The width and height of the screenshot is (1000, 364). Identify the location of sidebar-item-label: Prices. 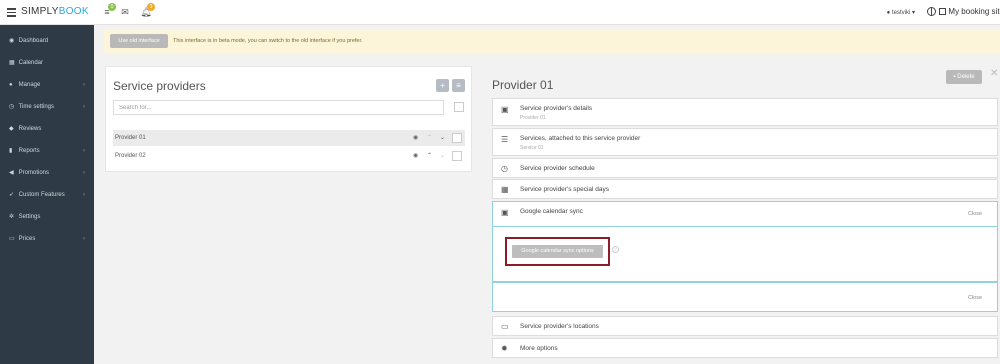
(27, 239).